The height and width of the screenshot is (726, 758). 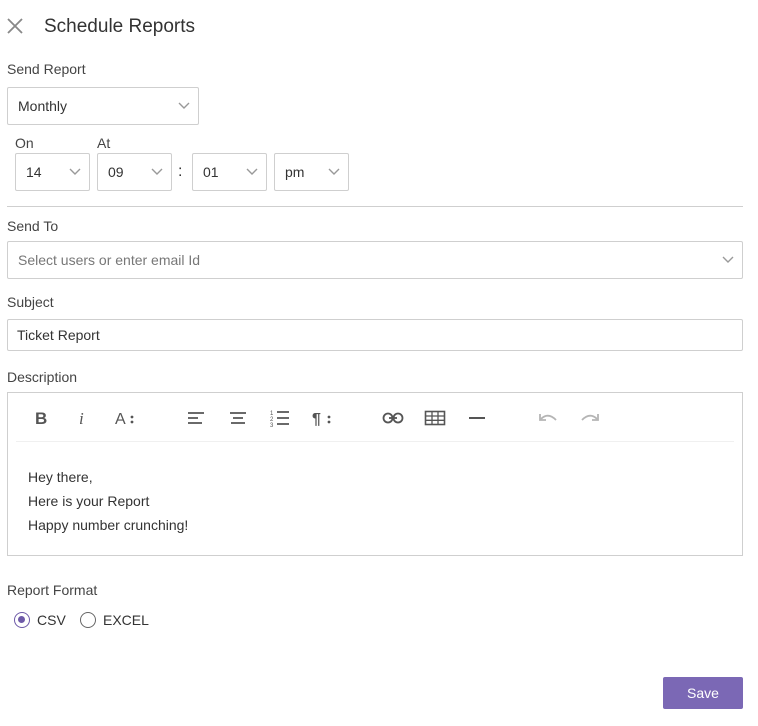 I want to click on description-label: Description, so click(x=42, y=377).